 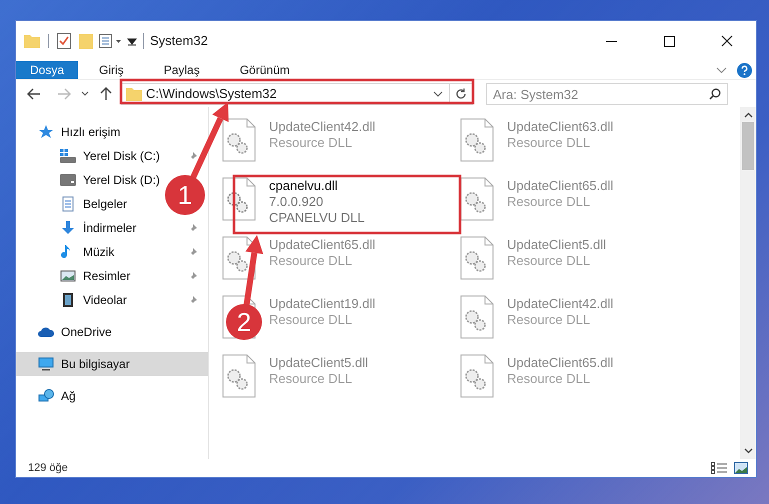 I want to click on properties-icon, so click(x=64, y=41).